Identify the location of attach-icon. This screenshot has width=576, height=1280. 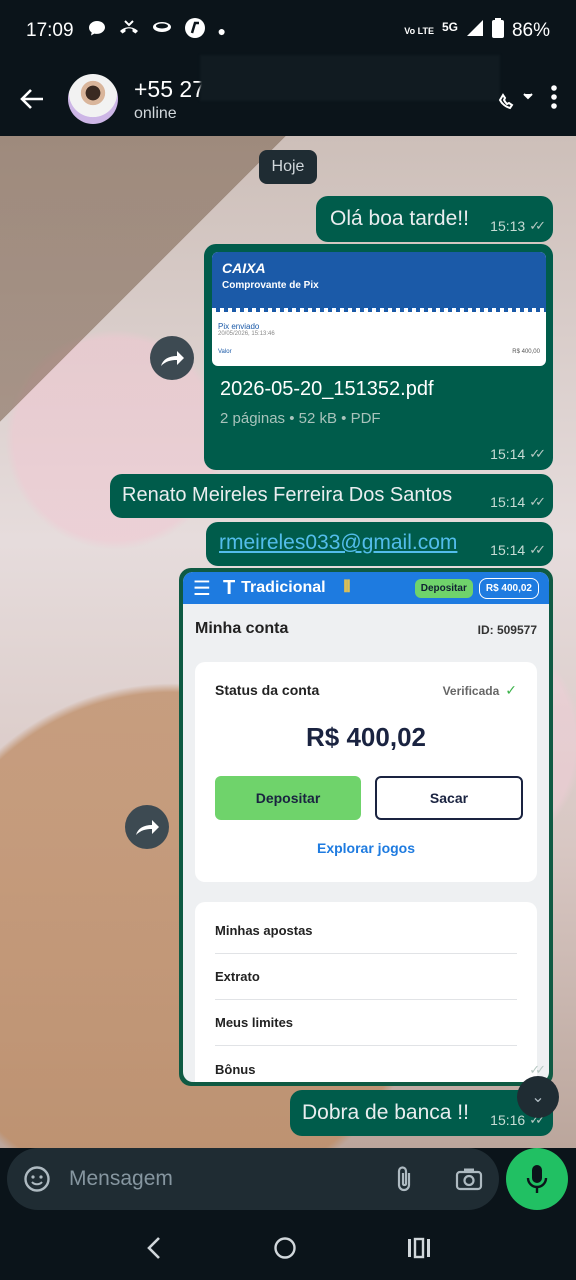
(404, 1179).